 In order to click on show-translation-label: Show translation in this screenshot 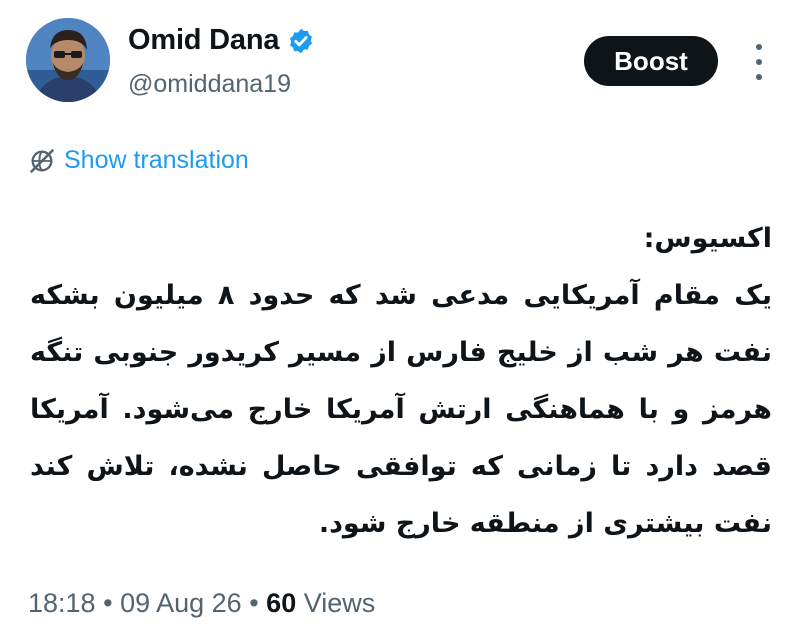, I will do `click(156, 160)`.